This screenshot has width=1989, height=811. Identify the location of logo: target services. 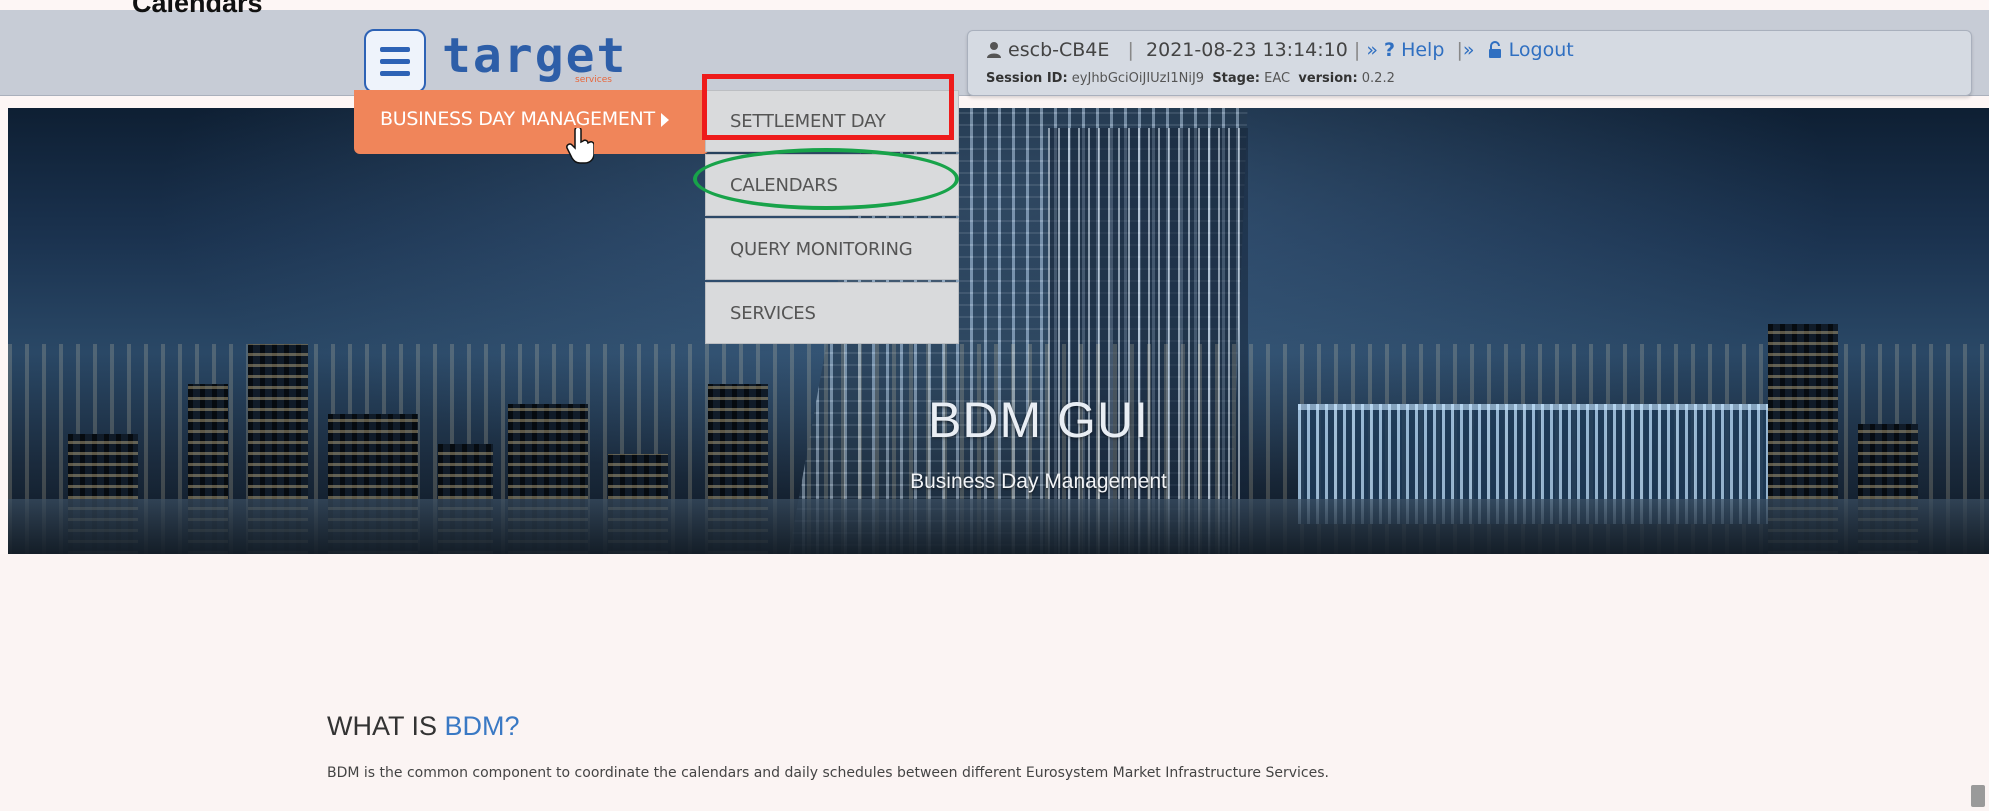
(534, 56).